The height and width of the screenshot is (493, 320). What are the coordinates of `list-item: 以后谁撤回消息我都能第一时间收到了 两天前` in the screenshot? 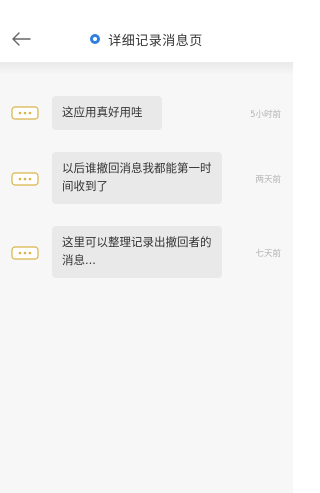 It's located at (146, 178).